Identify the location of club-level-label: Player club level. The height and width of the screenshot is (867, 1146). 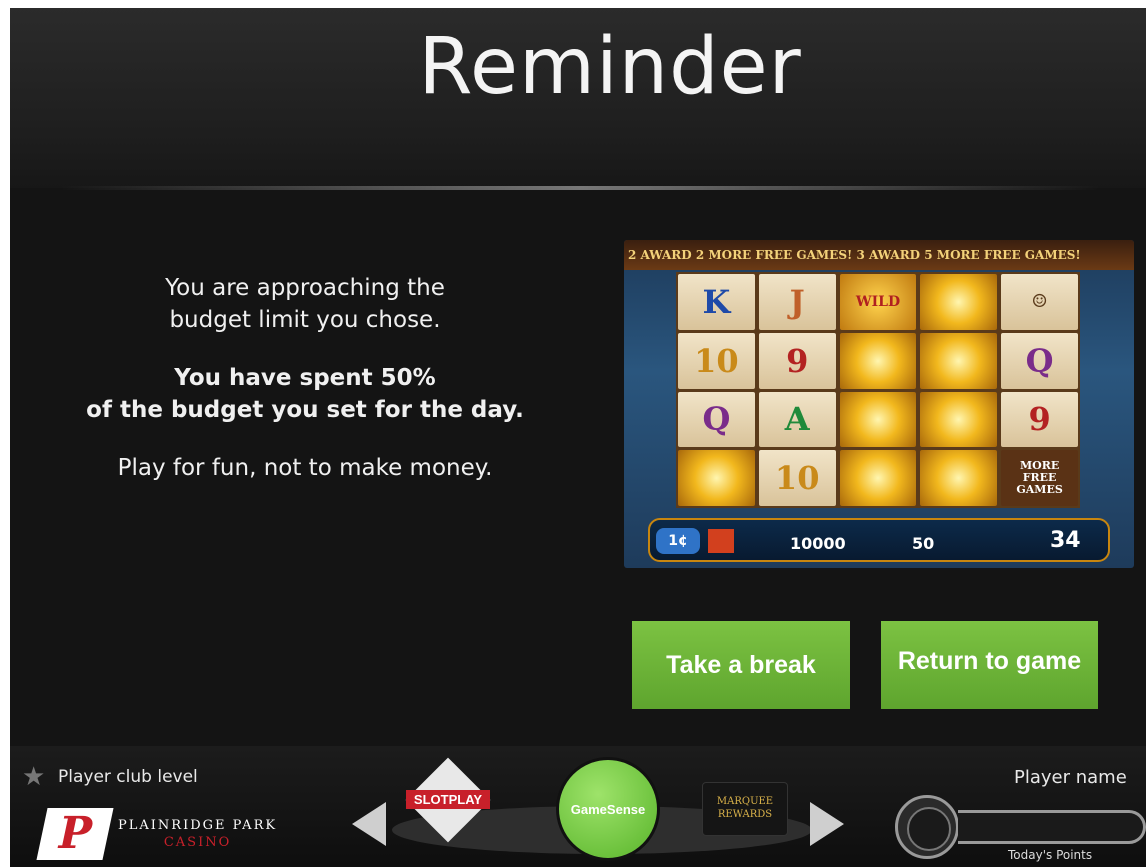
(128, 777).